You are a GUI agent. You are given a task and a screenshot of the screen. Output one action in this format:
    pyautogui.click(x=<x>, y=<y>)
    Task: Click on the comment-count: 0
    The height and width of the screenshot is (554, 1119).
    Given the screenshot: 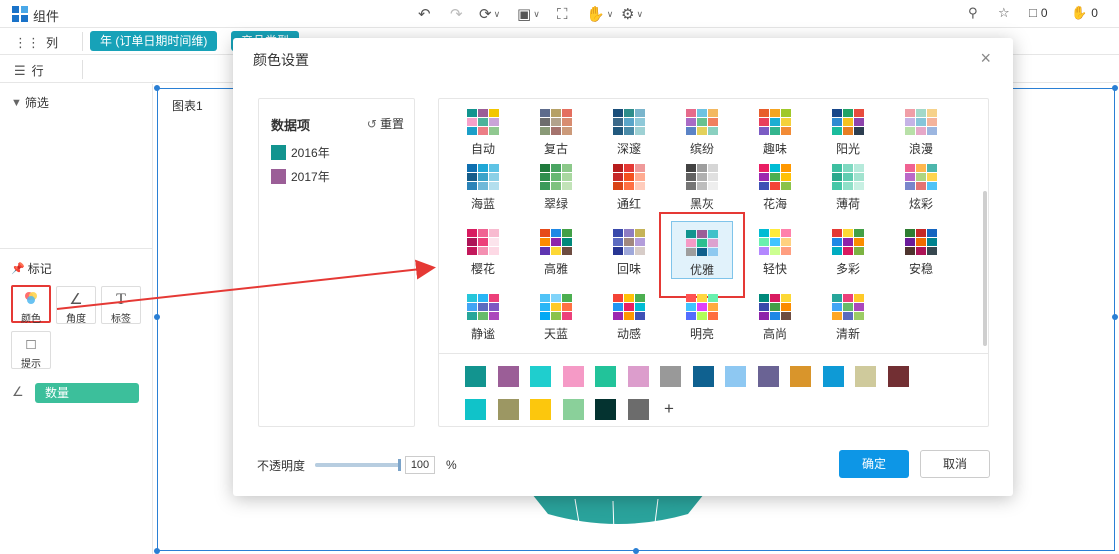 What is the action you would take?
    pyautogui.click(x=1044, y=12)
    